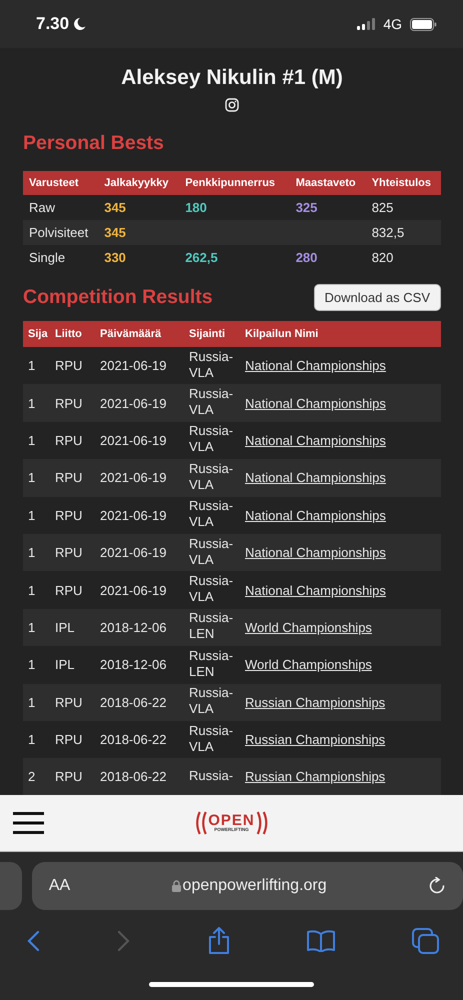 The height and width of the screenshot is (1000, 463). Describe the element at coordinates (72, 334) in the screenshot. I see `column-header: Liitto` at that location.